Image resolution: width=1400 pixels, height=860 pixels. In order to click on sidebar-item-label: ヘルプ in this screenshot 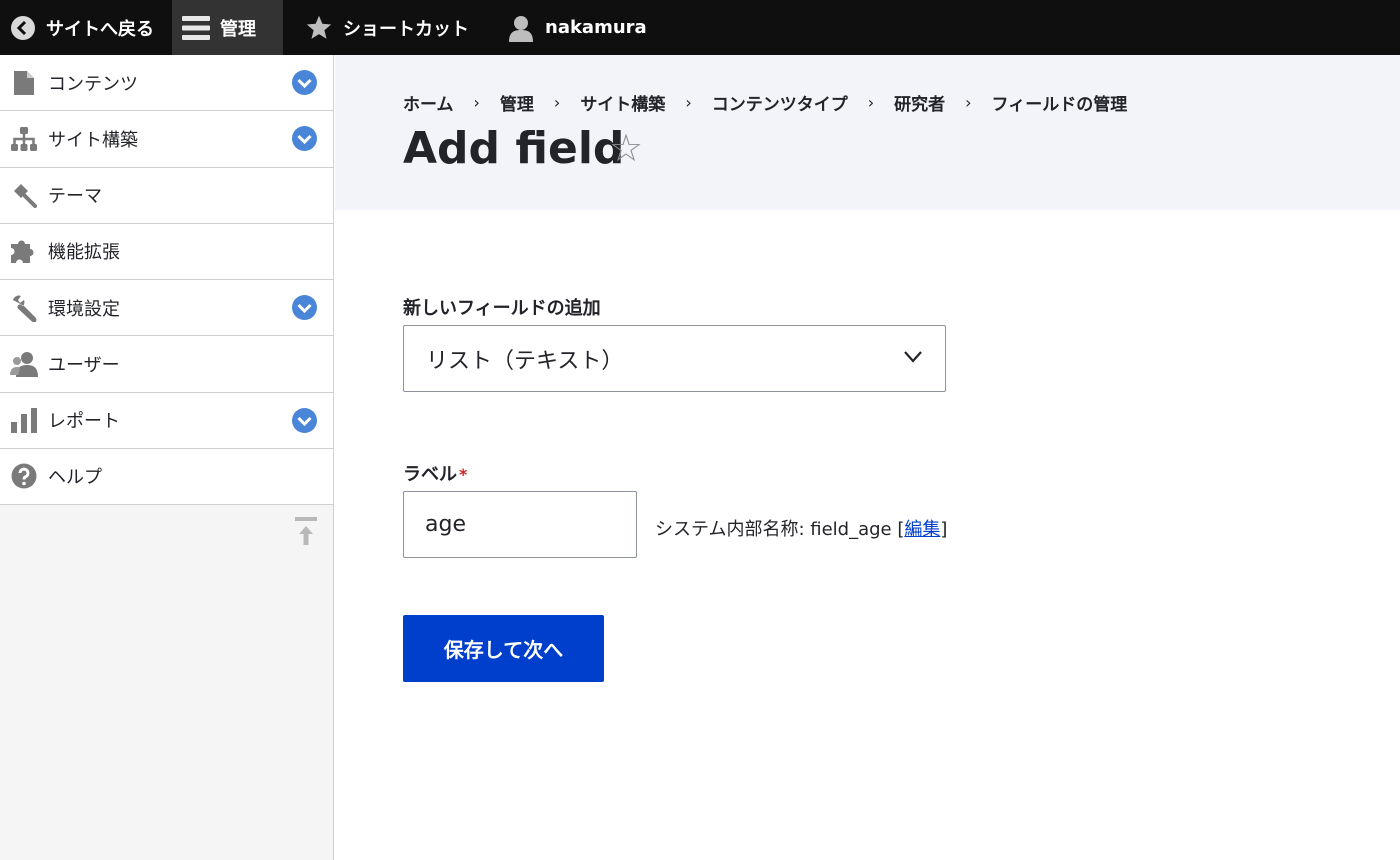, I will do `click(75, 478)`.